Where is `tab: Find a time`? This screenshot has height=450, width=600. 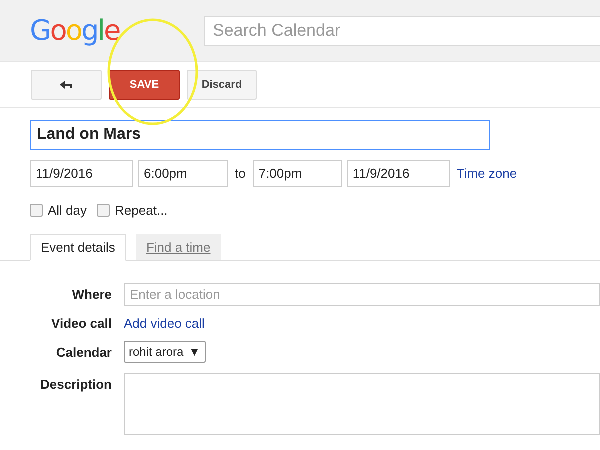 tab: Find a time is located at coordinates (178, 247).